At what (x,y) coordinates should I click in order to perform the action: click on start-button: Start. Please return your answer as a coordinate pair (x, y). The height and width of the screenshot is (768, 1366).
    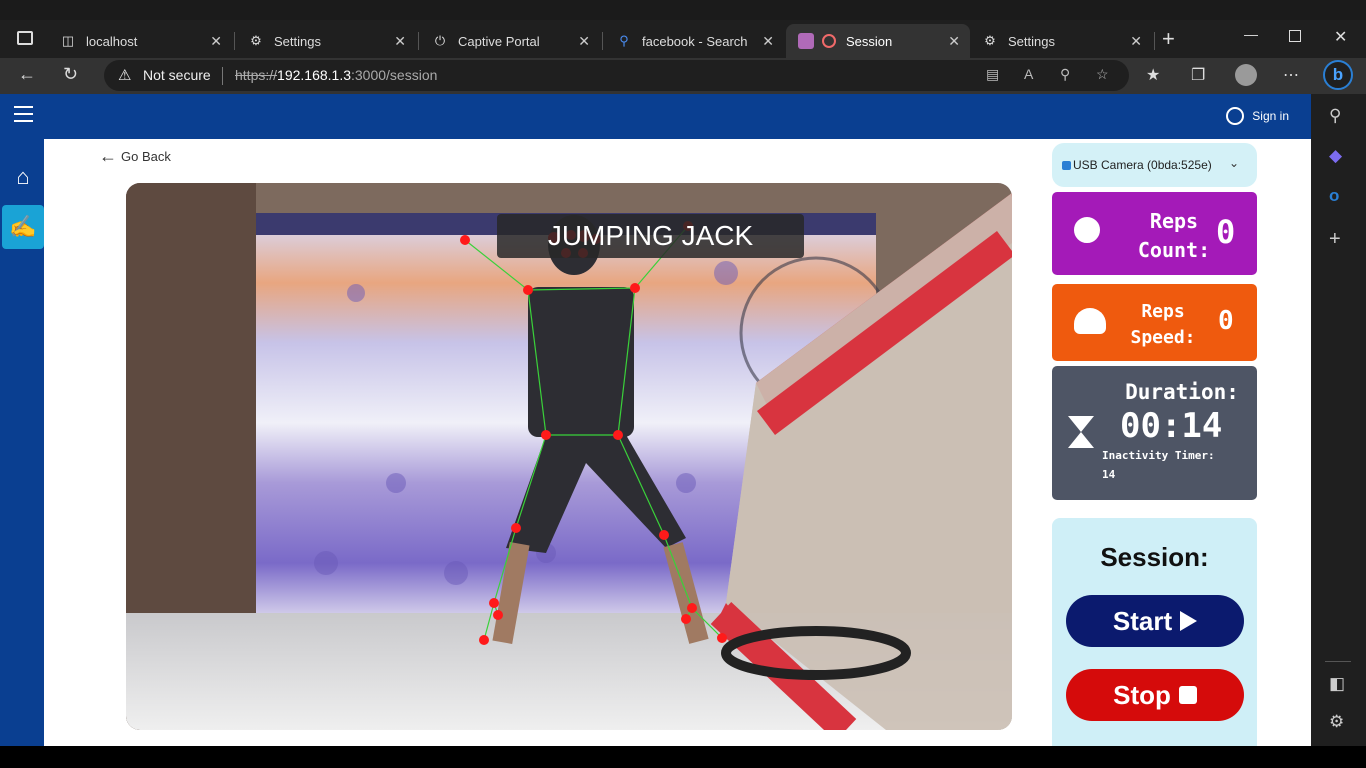
    Looking at the image, I should click on (1155, 621).